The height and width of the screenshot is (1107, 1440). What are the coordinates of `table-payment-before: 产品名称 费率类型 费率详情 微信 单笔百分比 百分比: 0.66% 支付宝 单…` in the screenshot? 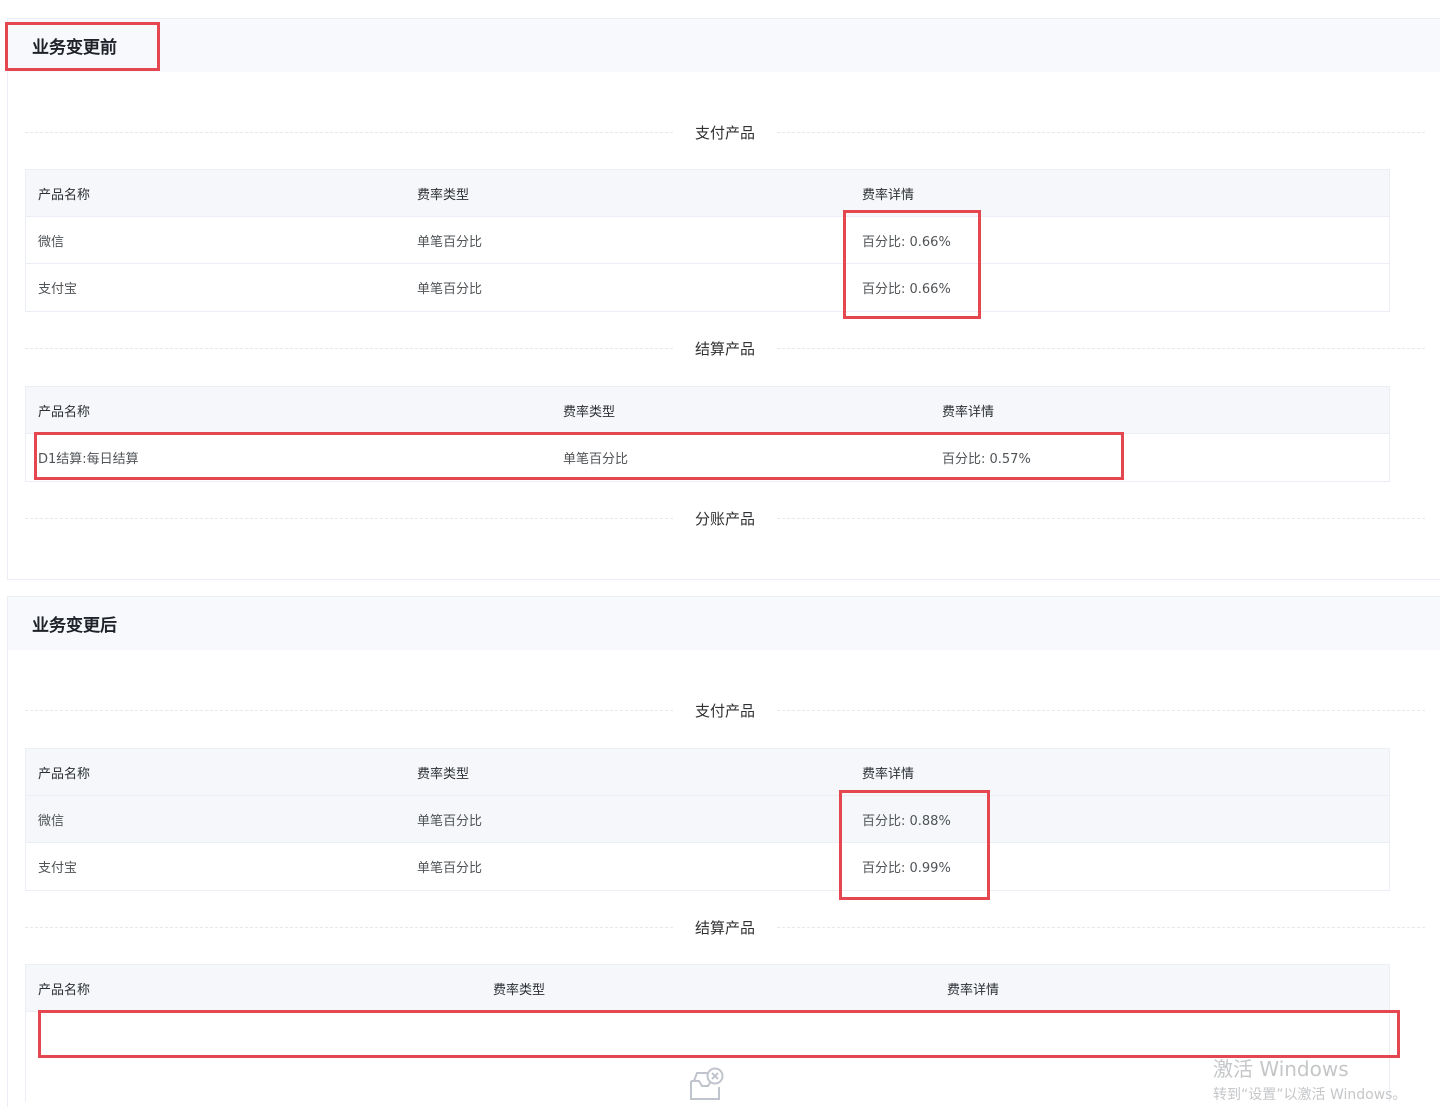 It's located at (707, 240).